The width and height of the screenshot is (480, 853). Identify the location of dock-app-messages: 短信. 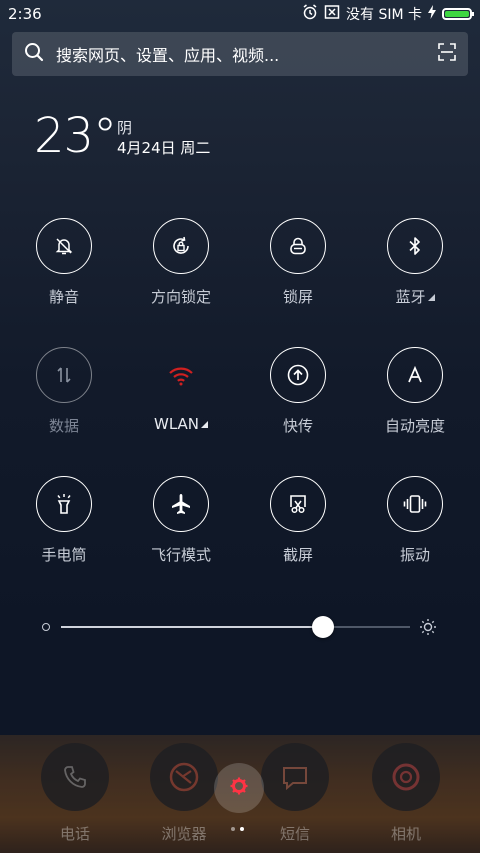
(295, 793).